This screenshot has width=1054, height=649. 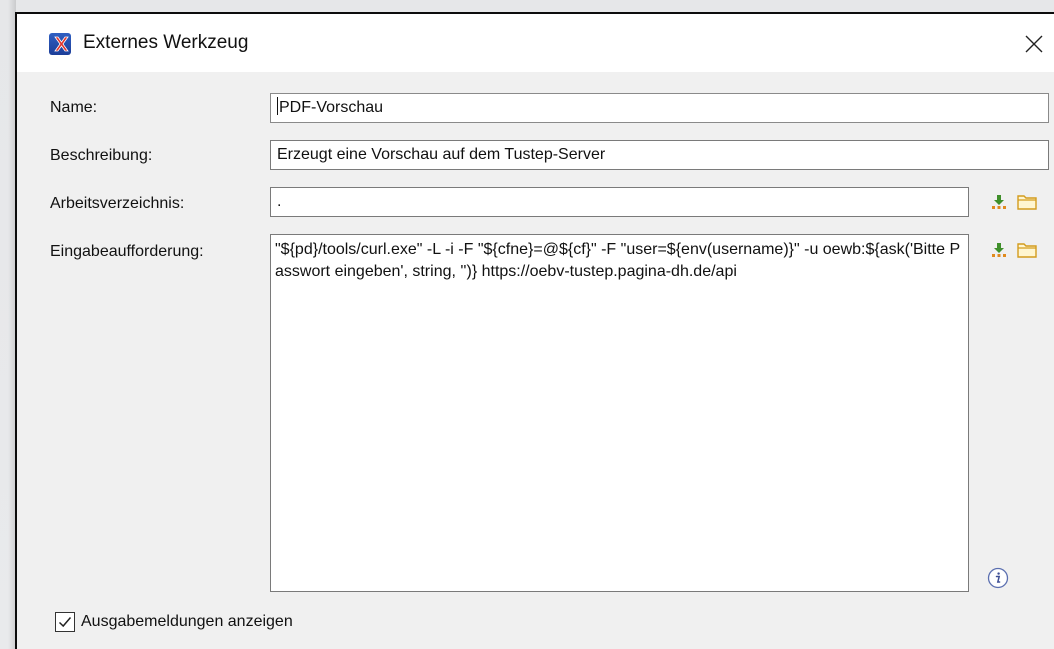 I want to click on close-button, so click(x=1034, y=44).